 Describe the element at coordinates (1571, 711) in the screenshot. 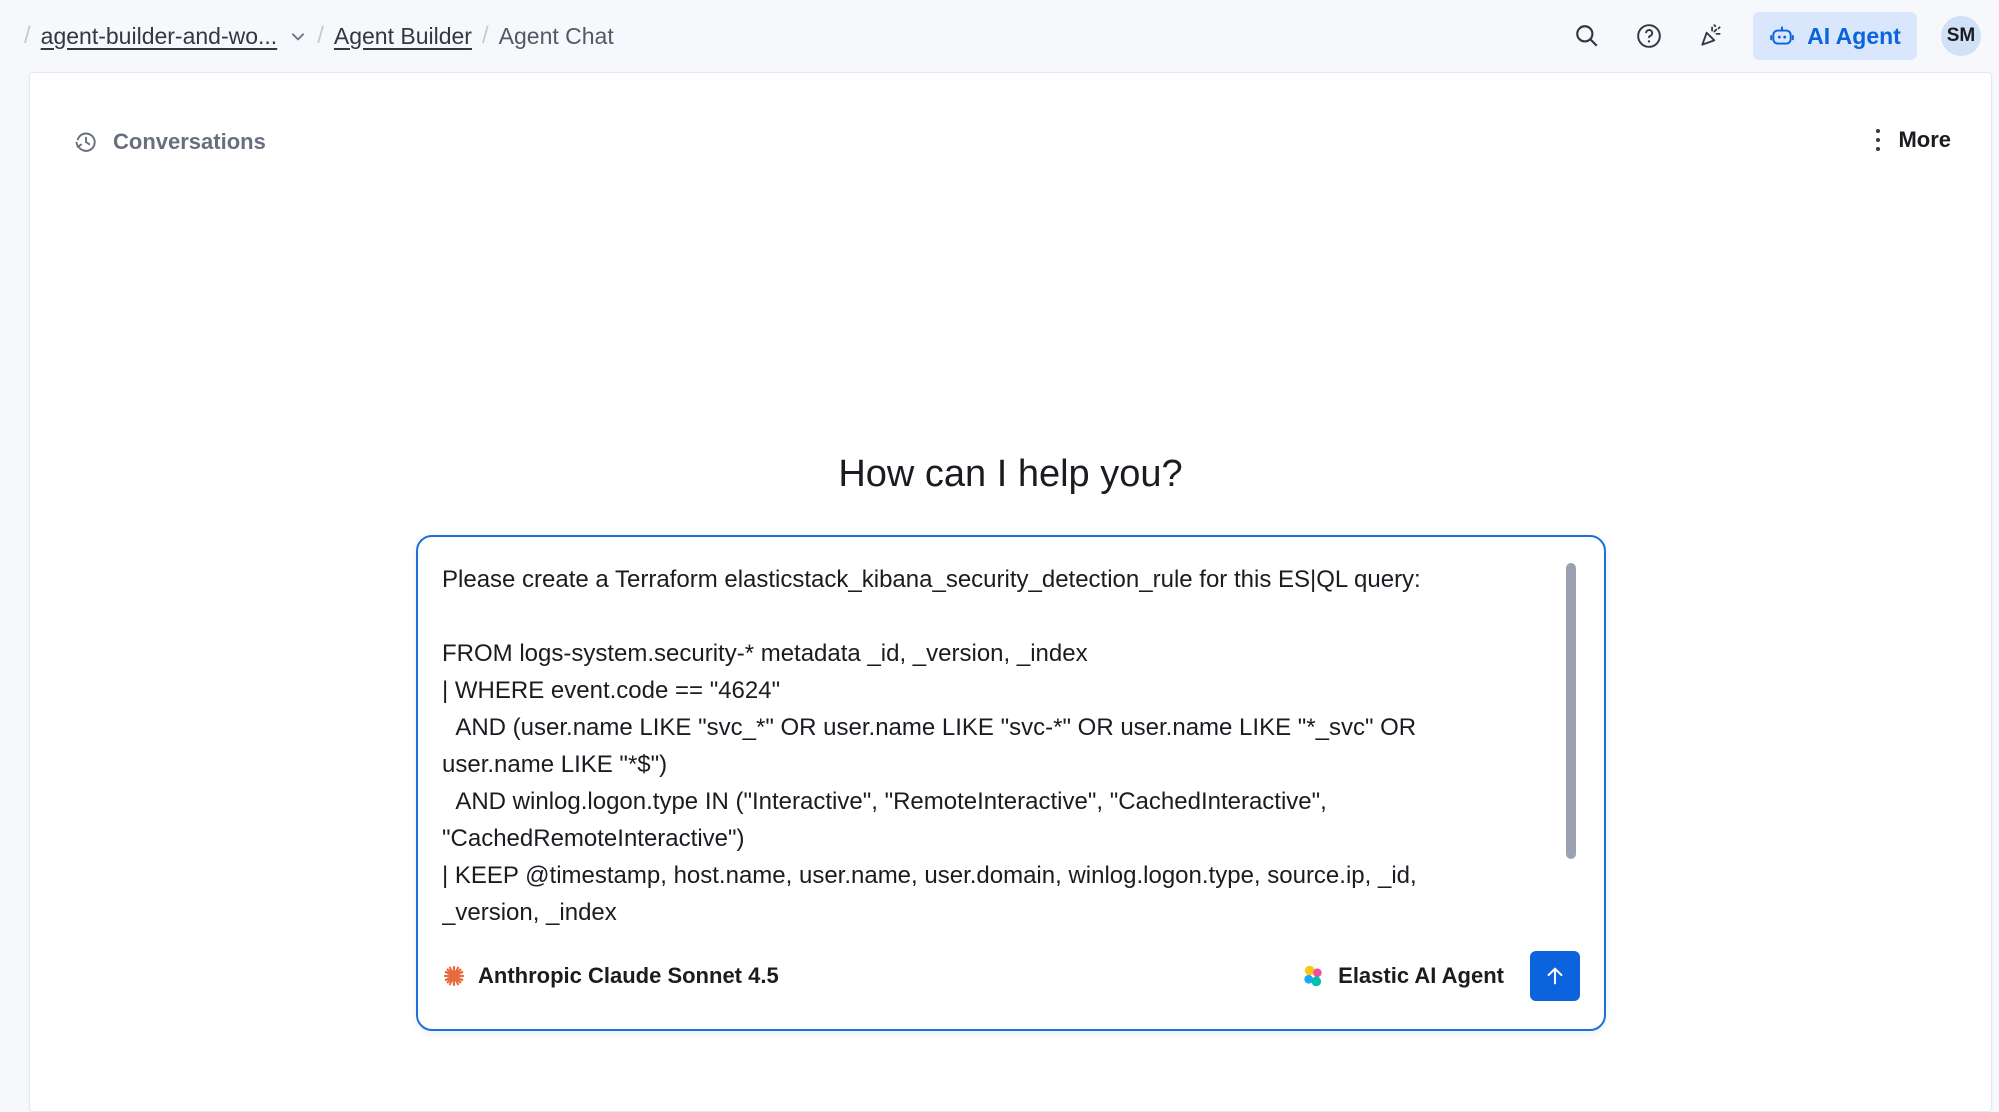

I see `scrollbar` at that location.